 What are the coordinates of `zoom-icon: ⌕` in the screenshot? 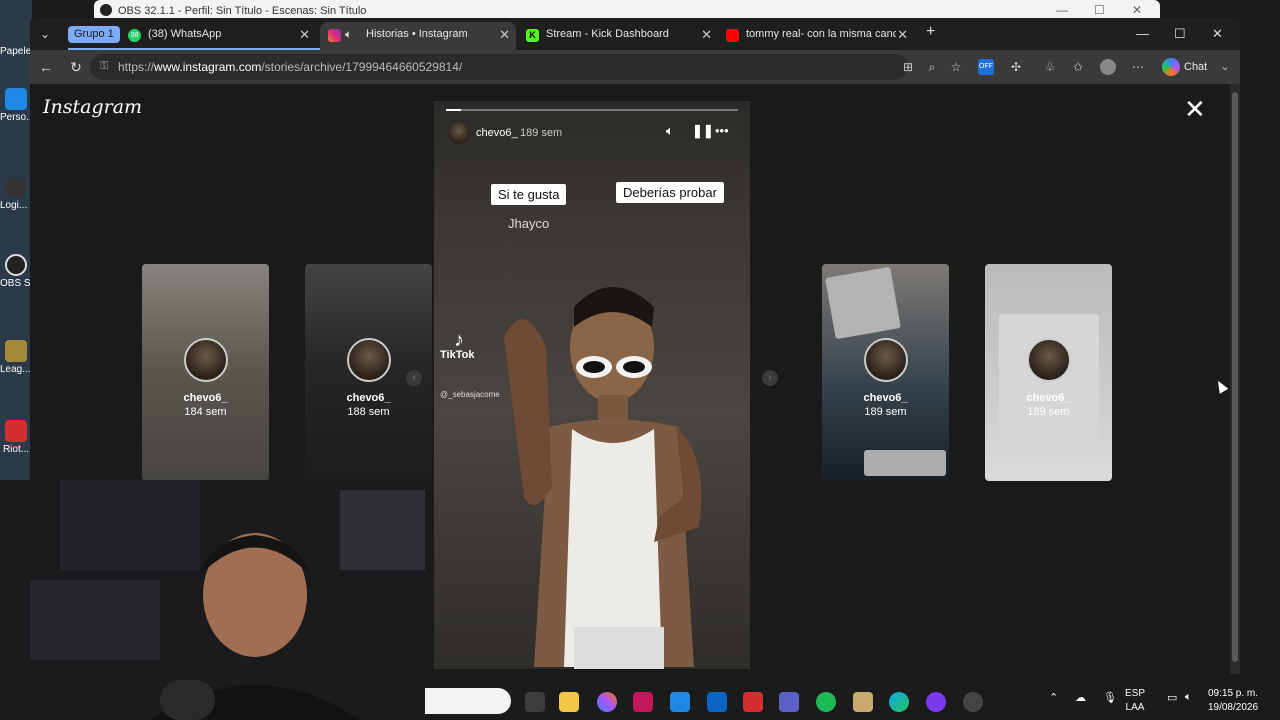 It's located at (932, 67).